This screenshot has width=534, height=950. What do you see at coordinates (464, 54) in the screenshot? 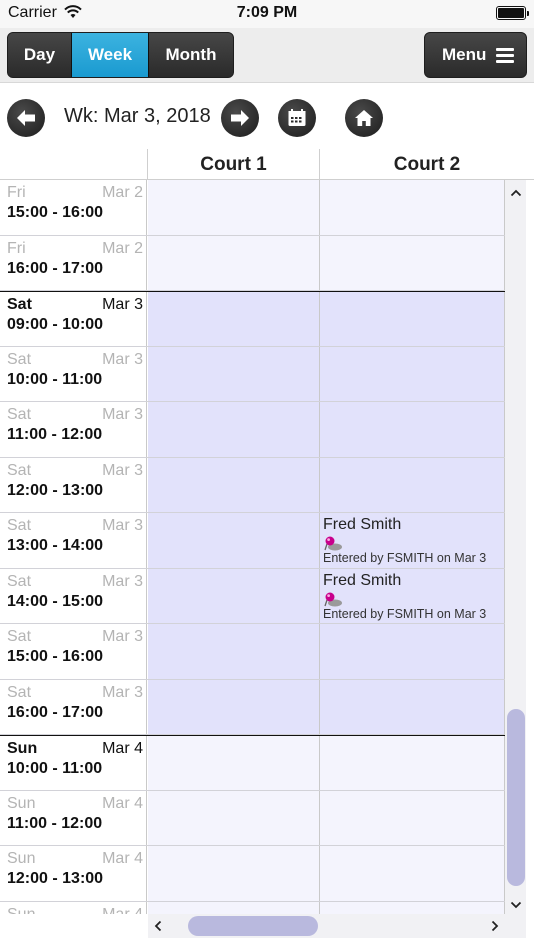
I see `menu-label: Menu` at bounding box center [464, 54].